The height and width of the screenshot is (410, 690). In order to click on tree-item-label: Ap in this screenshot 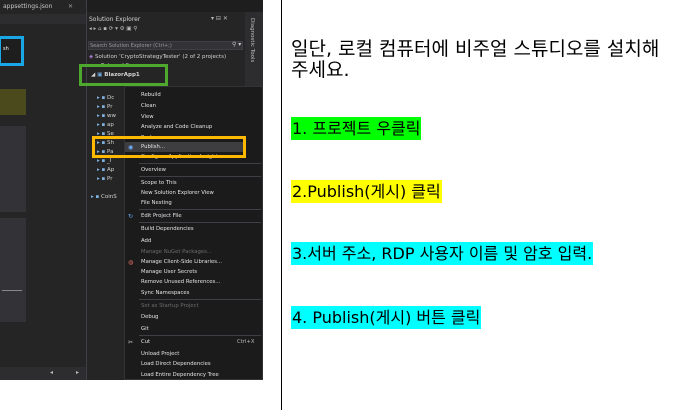, I will do `click(111, 170)`.